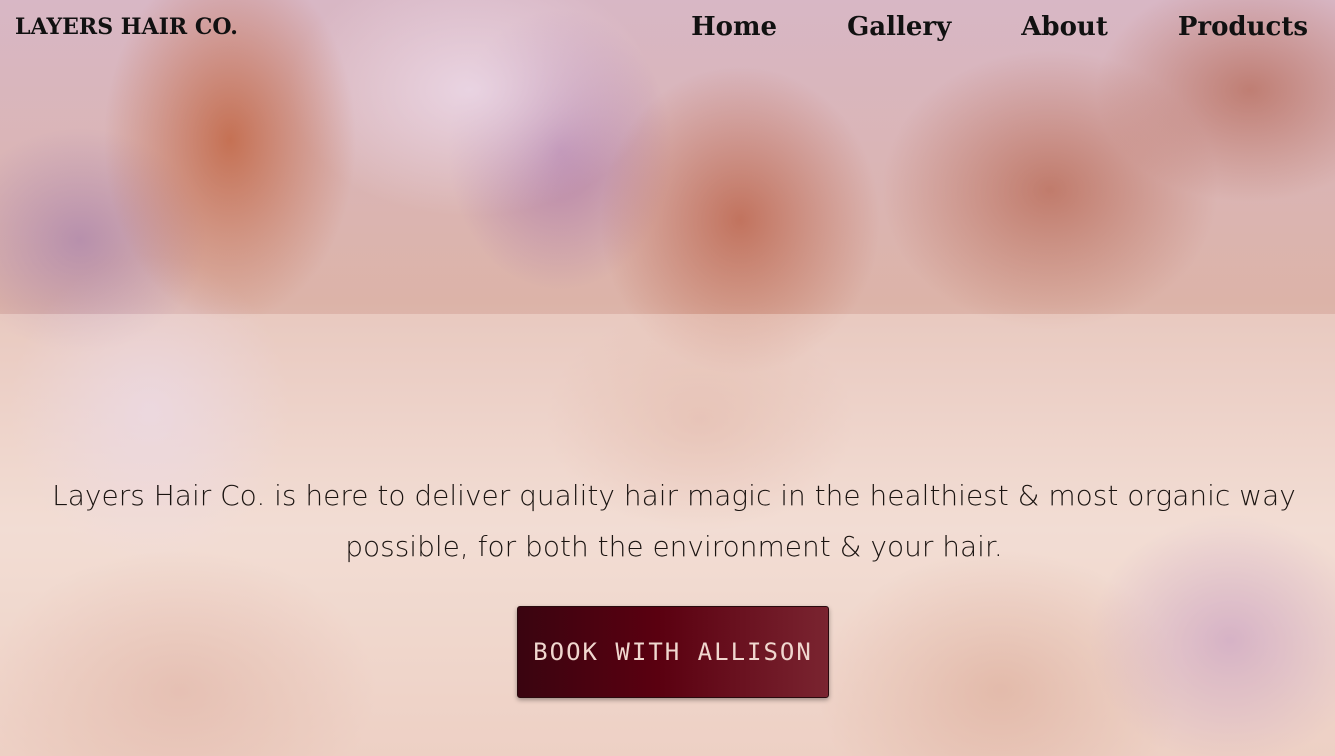 The image size is (1335, 756). What do you see at coordinates (899, 27) in the screenshot?
I see `nav-gallery-link: Gallery` at bounding box center [899, 27].